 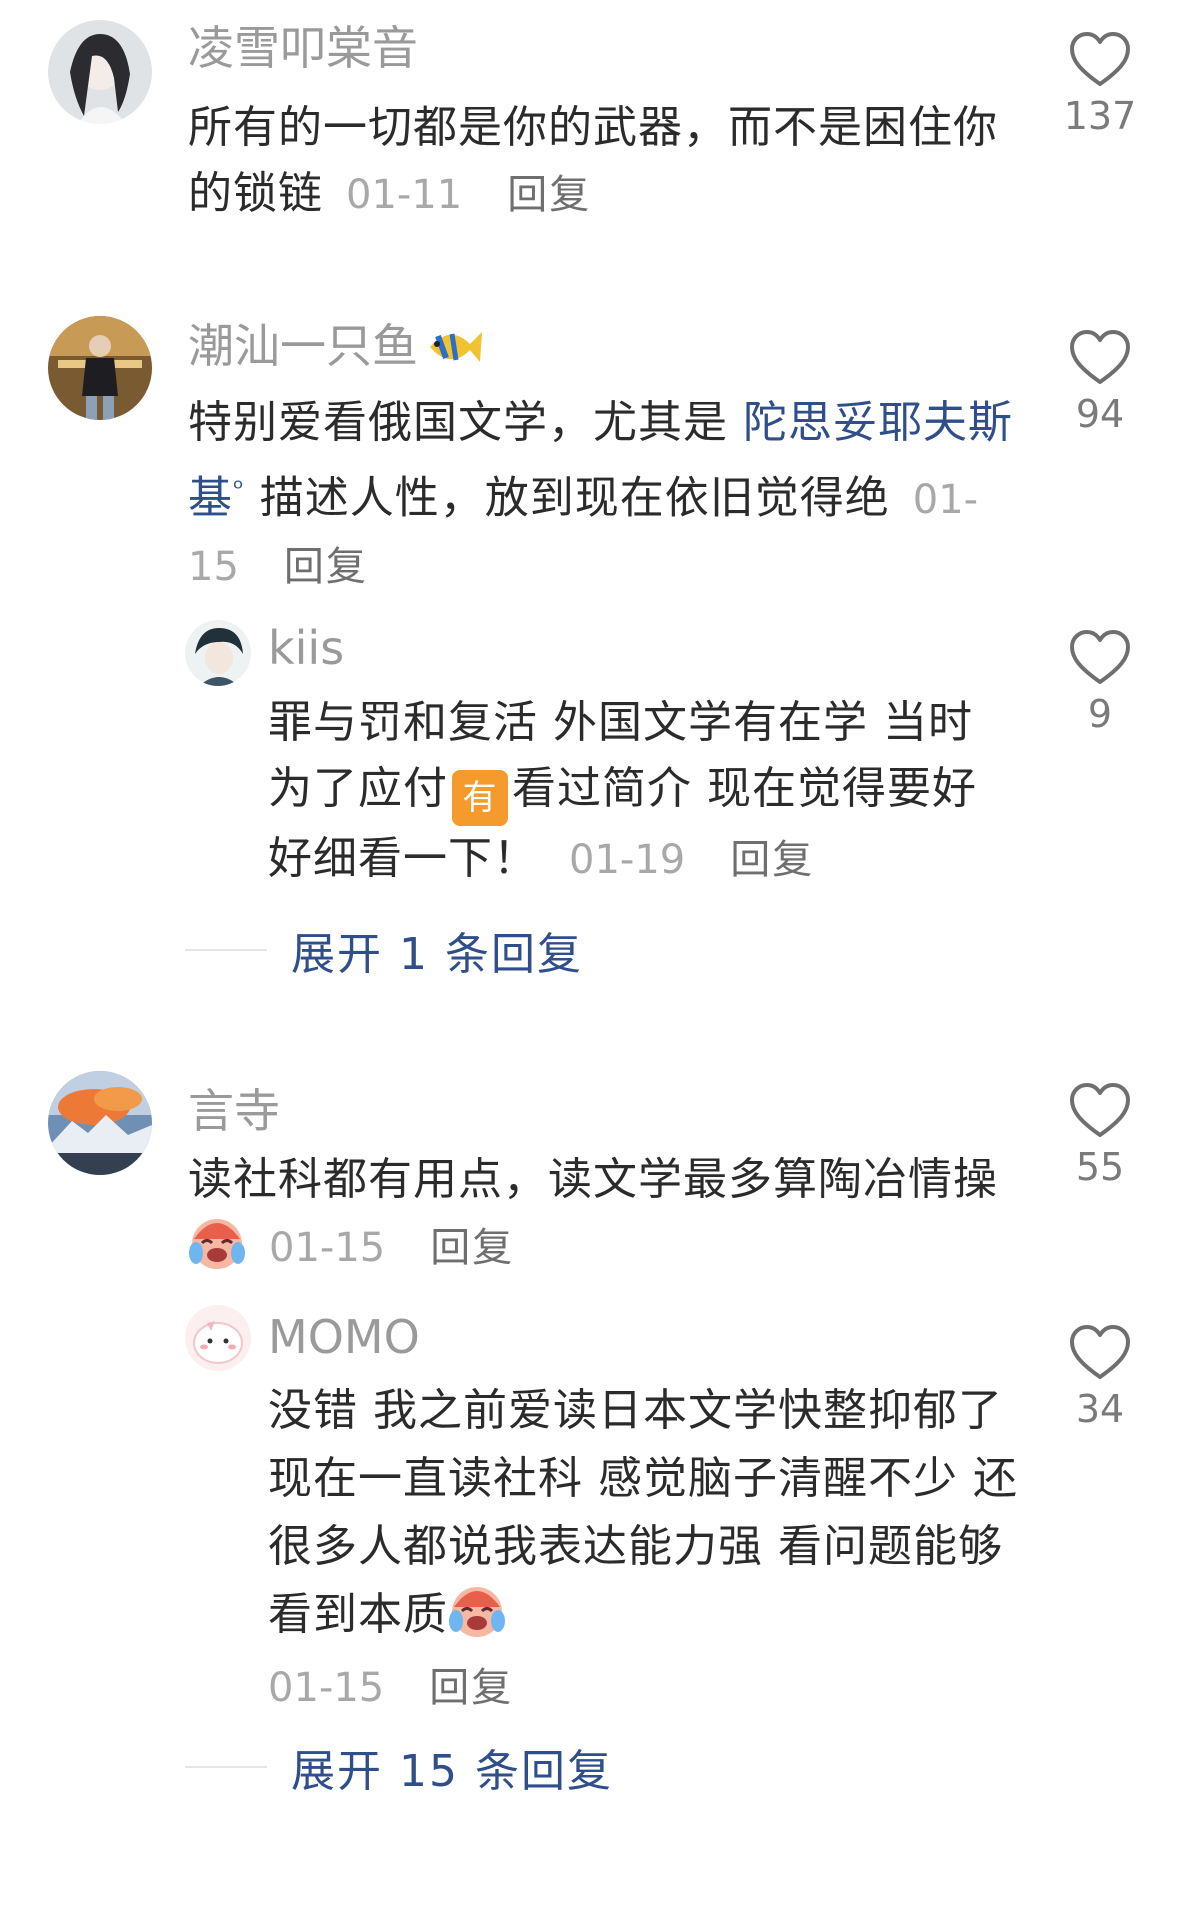 I want to click on reply-username: MOMO, so click(x=344, y=1337).